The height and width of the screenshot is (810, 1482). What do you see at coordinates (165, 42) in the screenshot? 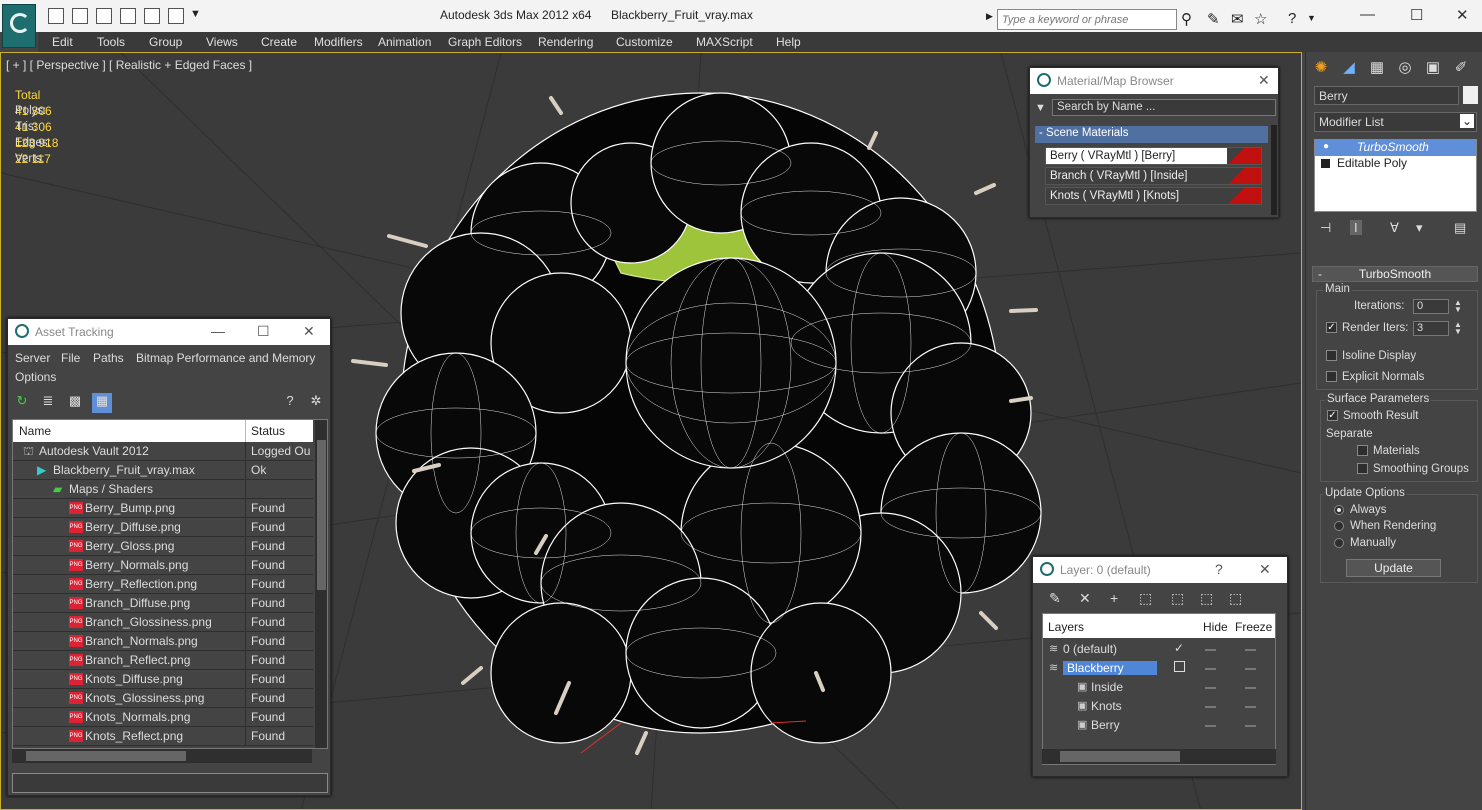
I see `menu-group: Group` at bounding box center [165, 42].